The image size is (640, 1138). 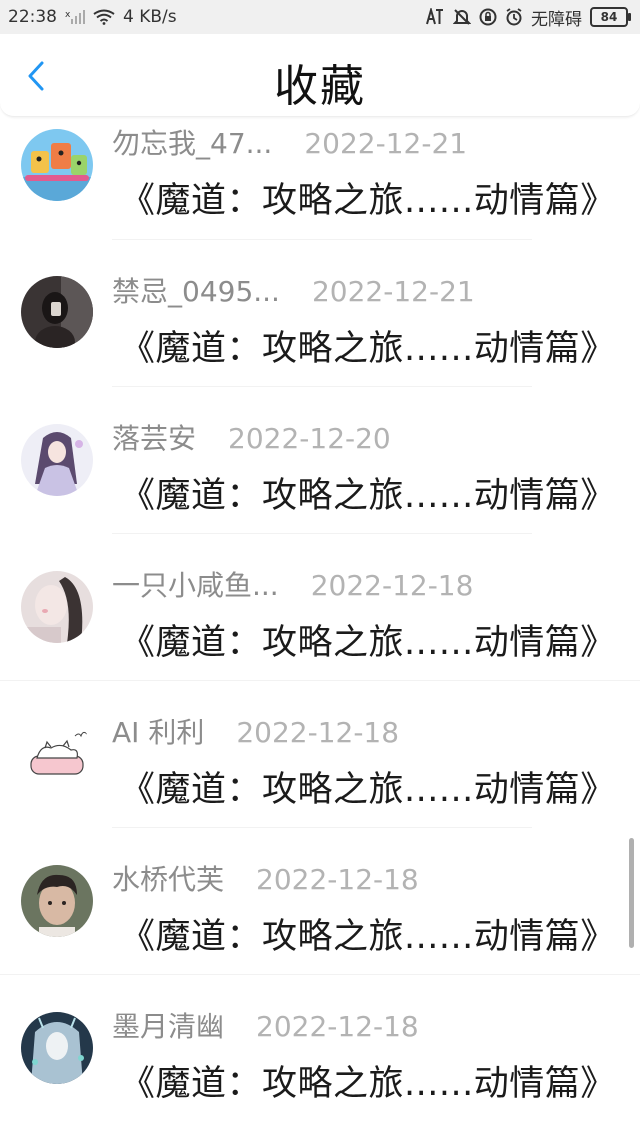 What do you see at coordinates (556, 19) in the screenshot?
I see `accessibility-label: 无障碍` at bounding box center [556, 19].